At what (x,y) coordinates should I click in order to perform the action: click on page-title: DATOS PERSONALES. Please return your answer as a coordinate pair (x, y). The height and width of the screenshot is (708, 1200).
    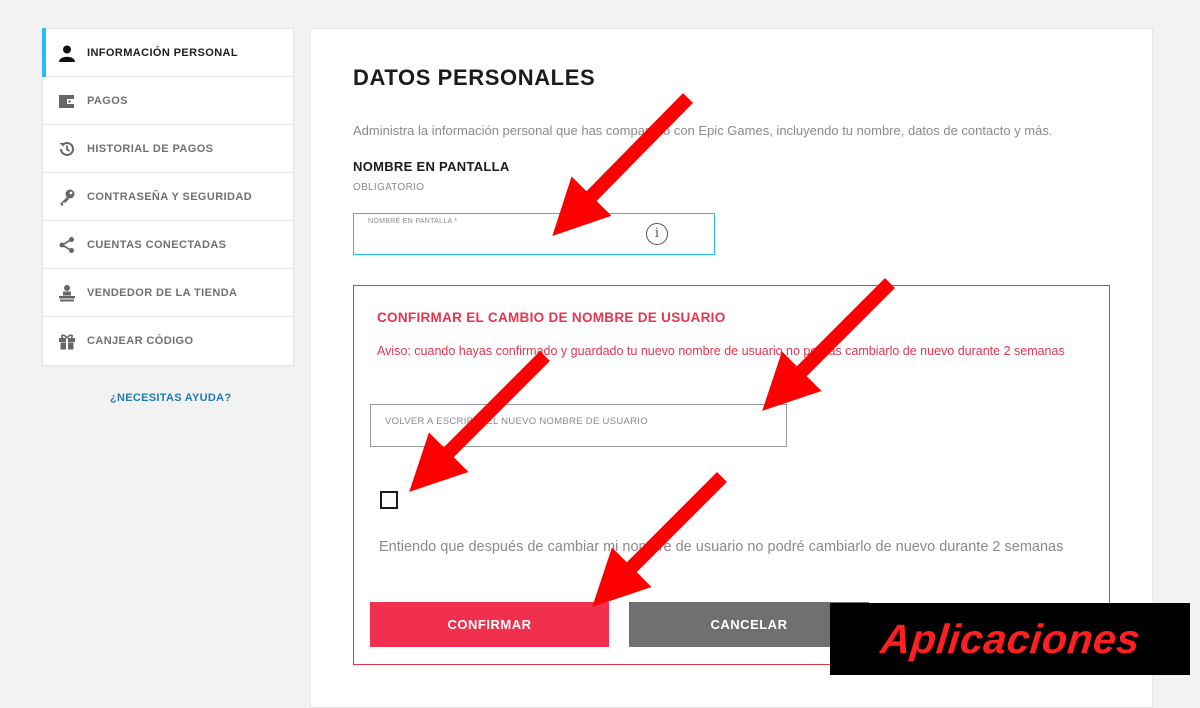
    Looking at the image, I should click on (474, 77).